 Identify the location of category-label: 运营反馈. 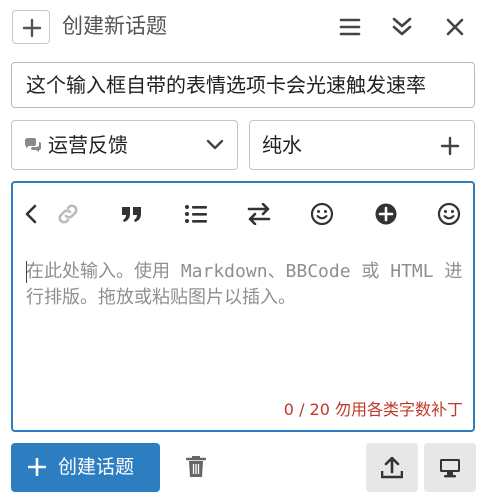
(88, 145).